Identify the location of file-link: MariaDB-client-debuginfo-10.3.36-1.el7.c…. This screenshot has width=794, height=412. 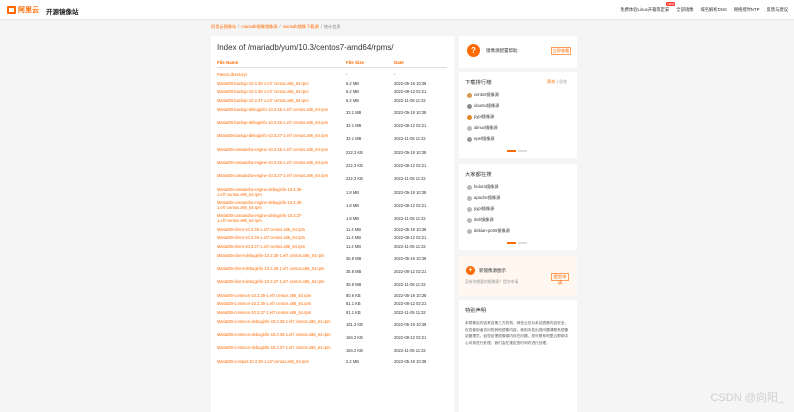
(281, 268).